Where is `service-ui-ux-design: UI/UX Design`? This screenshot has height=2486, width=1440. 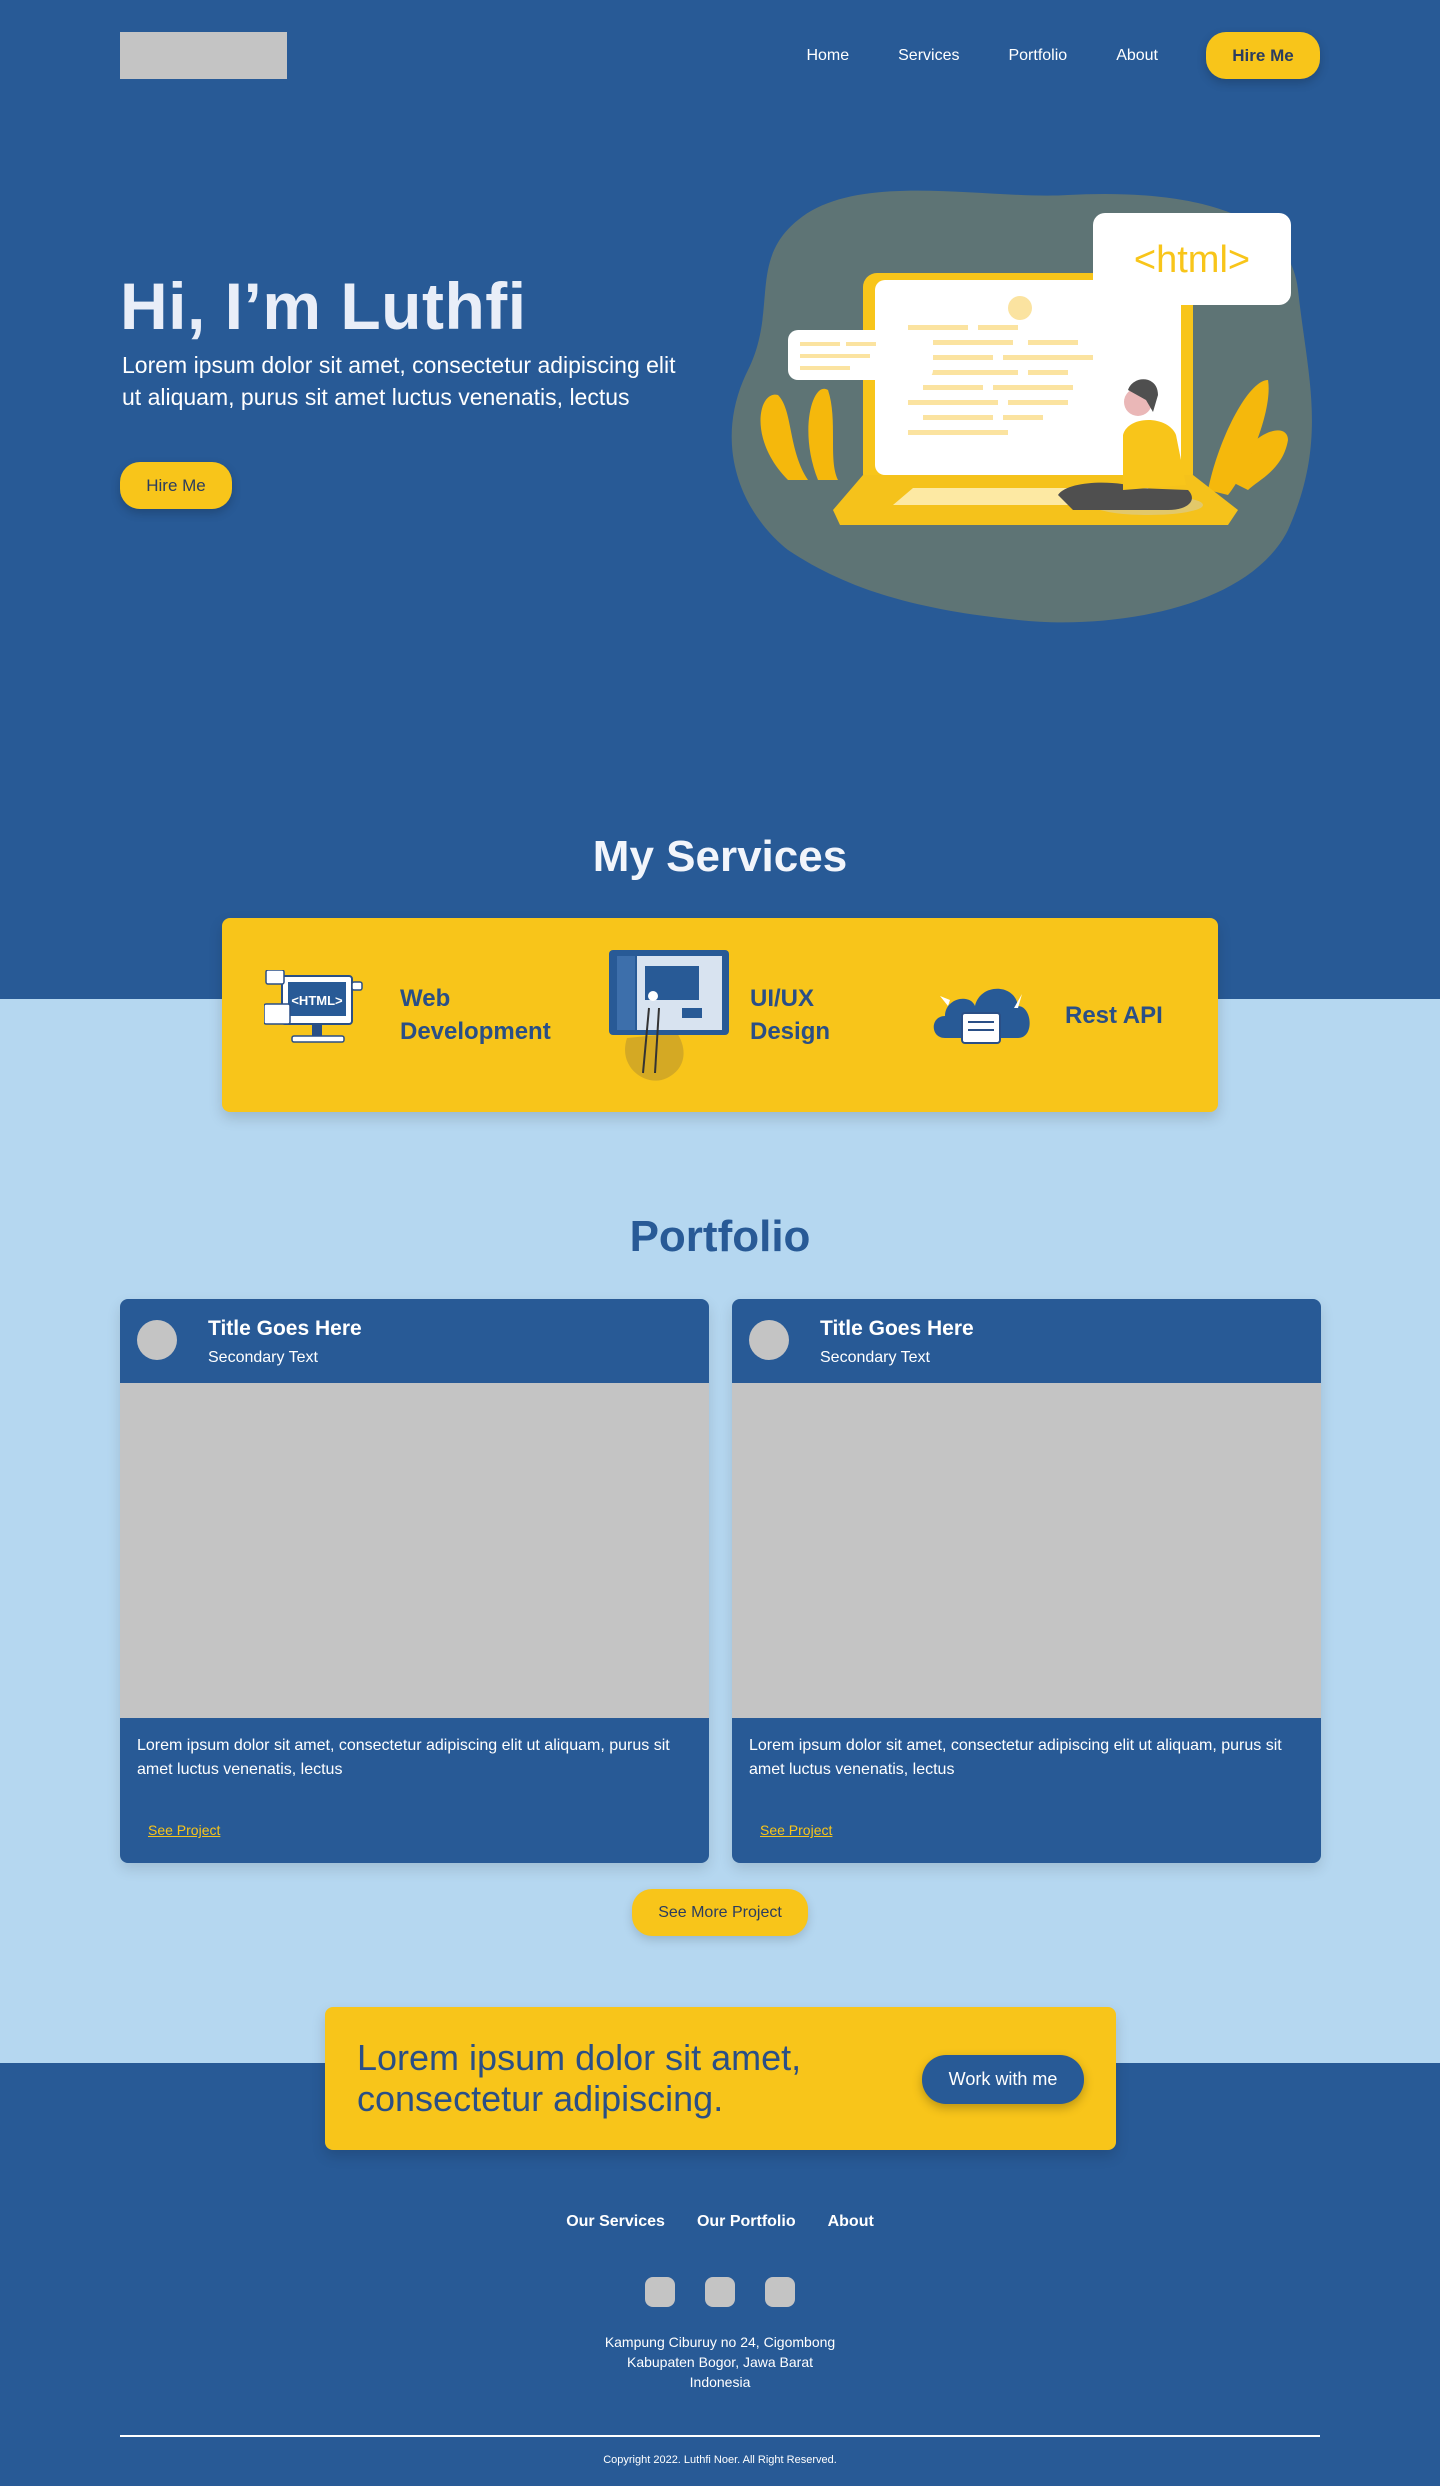
service-ui-ux-design: UI/UX Design is located at coordinates (805, 1015).